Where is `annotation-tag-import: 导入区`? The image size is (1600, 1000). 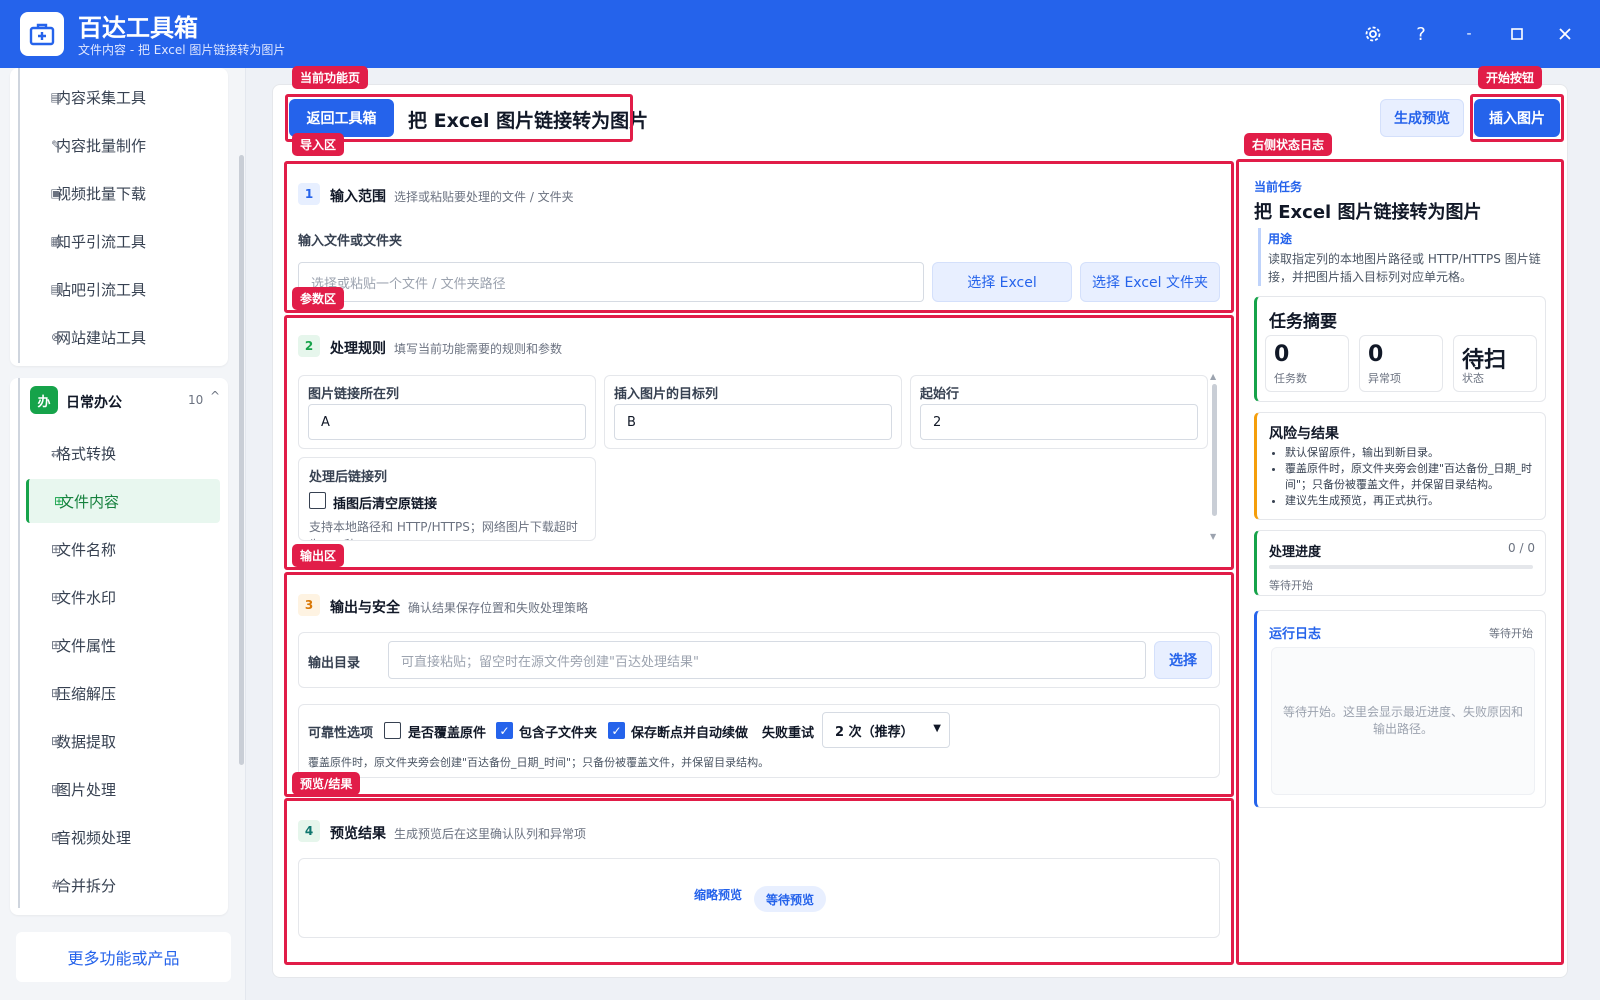
annotation-tag-import: 导入区 is located at coordinates (318, 144).